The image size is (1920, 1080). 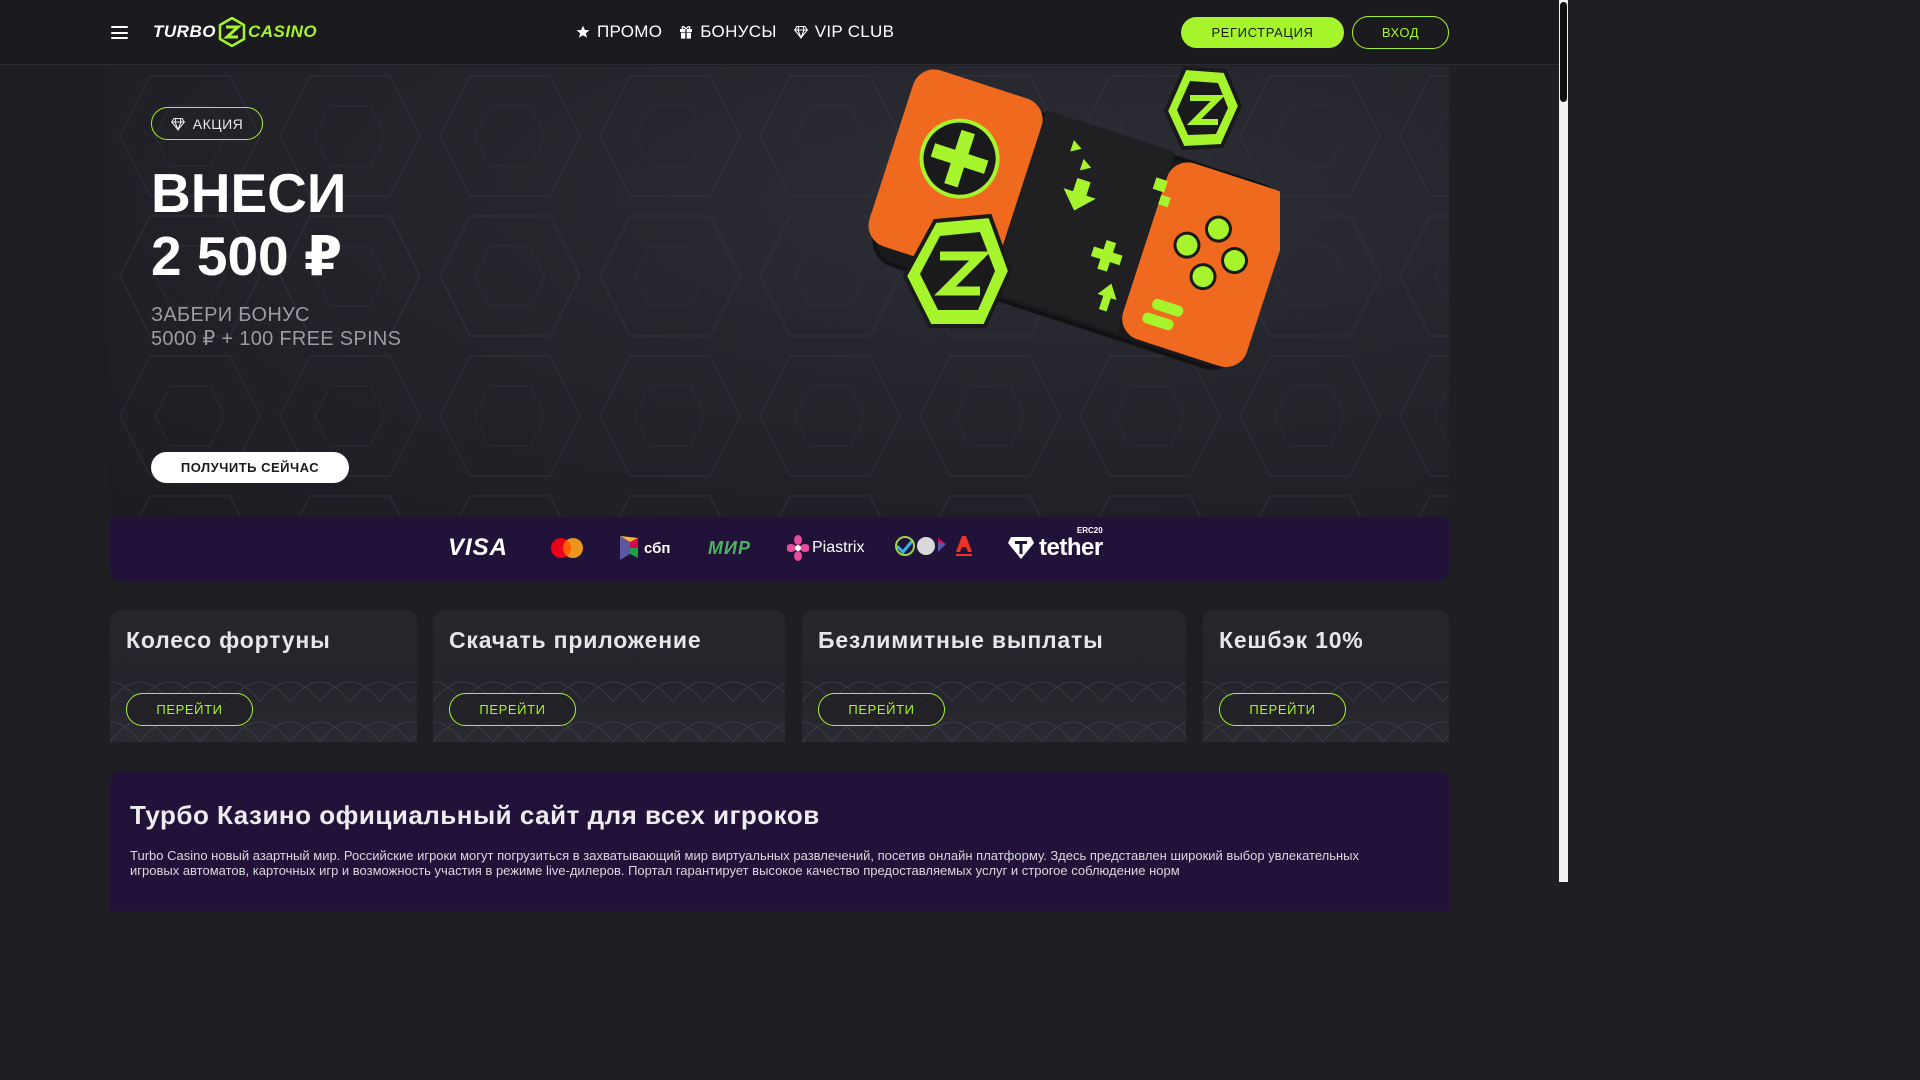 I want to click on nav-bonuses-label: БОНУСЫ, so click(x=738, y=31).